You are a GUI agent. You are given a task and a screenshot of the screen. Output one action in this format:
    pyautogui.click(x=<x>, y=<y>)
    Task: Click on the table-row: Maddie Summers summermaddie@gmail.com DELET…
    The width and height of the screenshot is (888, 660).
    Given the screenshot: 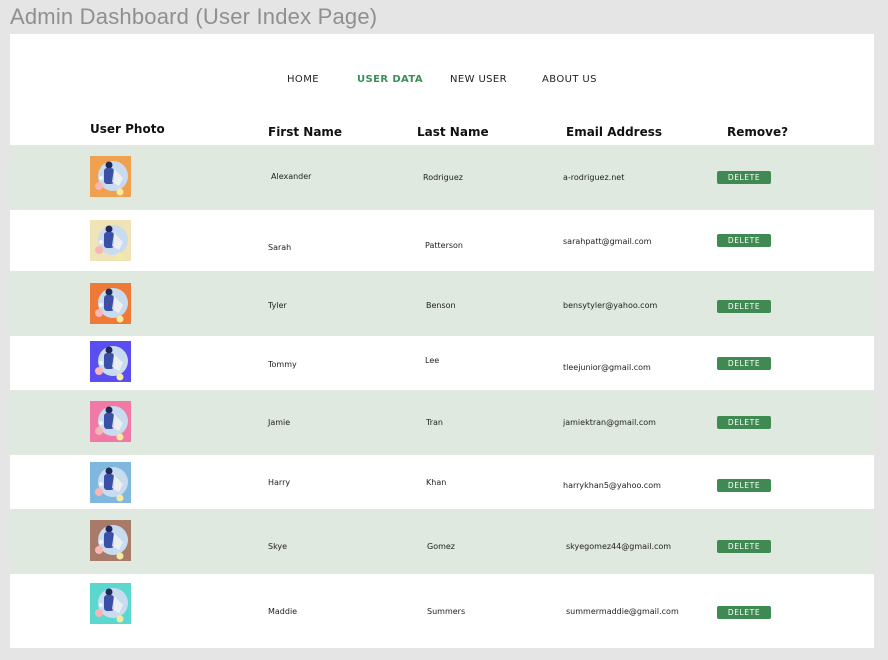 What is the action you would take?
    pyautogui.click(x=442, y=611)
    